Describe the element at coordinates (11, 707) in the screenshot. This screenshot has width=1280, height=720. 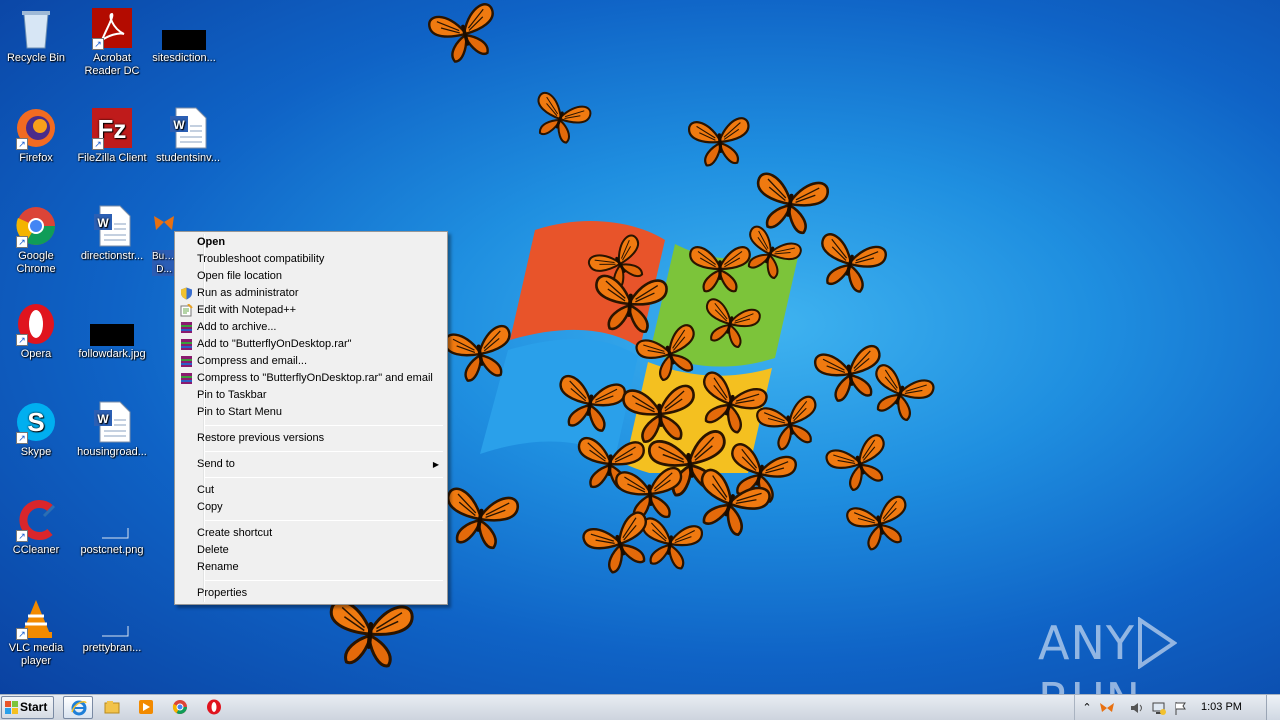
I see `windows-flag-icon` at that location.